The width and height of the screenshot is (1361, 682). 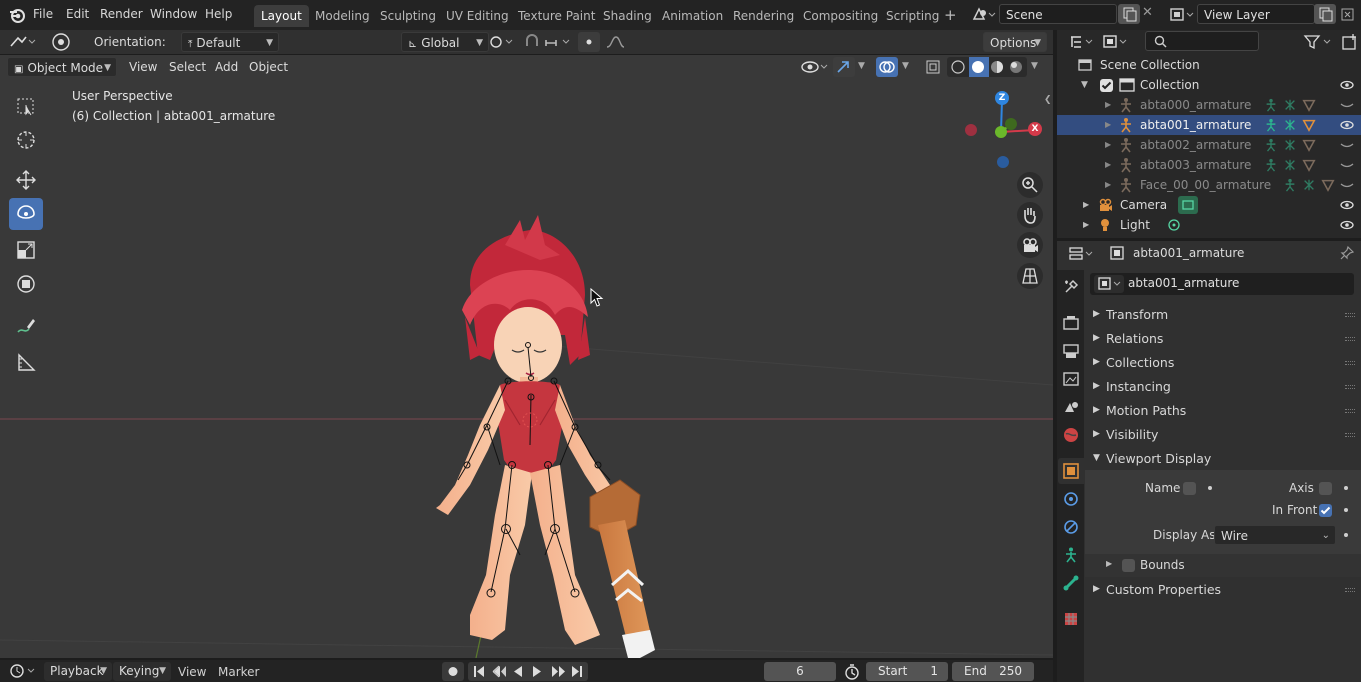 What do you see at coordinates (477, 16) in the screenshot?
I see `tab-uv-editing: UV Editing` at bounding box center [477, 16].